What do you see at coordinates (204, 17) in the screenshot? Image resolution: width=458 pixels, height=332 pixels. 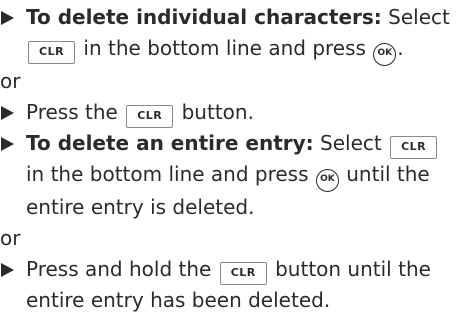 I see `step-heading: To delete individual characters:` at bounding box center [204, 17].